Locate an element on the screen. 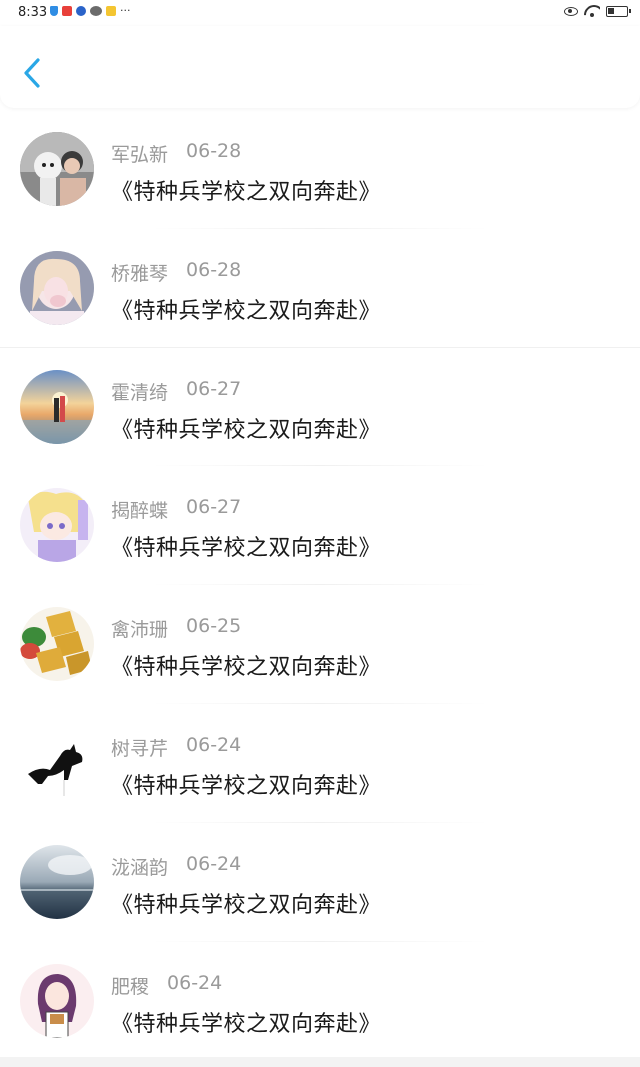 This screenshot has height=1067, width=640. list-item: 霍清绮 06-27 《特种兵学校之双向奔赴》 is located at coordinates (320, 407).